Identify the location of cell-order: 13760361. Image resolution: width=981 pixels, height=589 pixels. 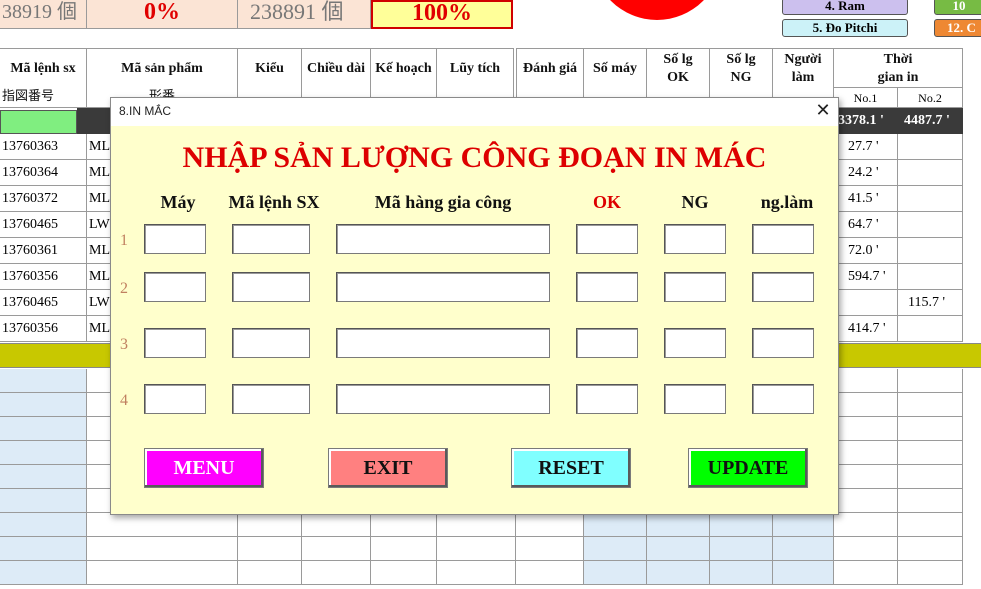
(43, 251).